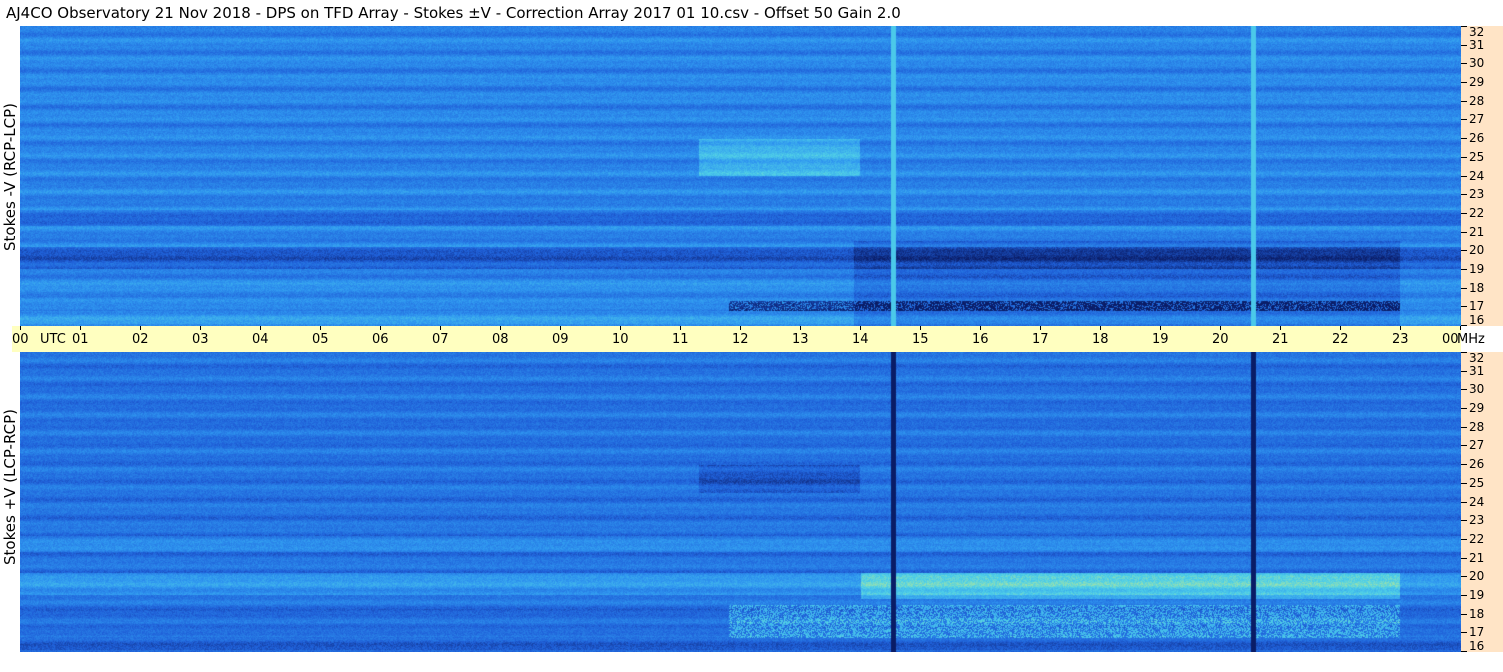 The width and height of the screenshot is (1503, 672). Describe the element at coordinates (1477, 520) in the screenshot. I see `freq-label-1-23: 23` at that location.